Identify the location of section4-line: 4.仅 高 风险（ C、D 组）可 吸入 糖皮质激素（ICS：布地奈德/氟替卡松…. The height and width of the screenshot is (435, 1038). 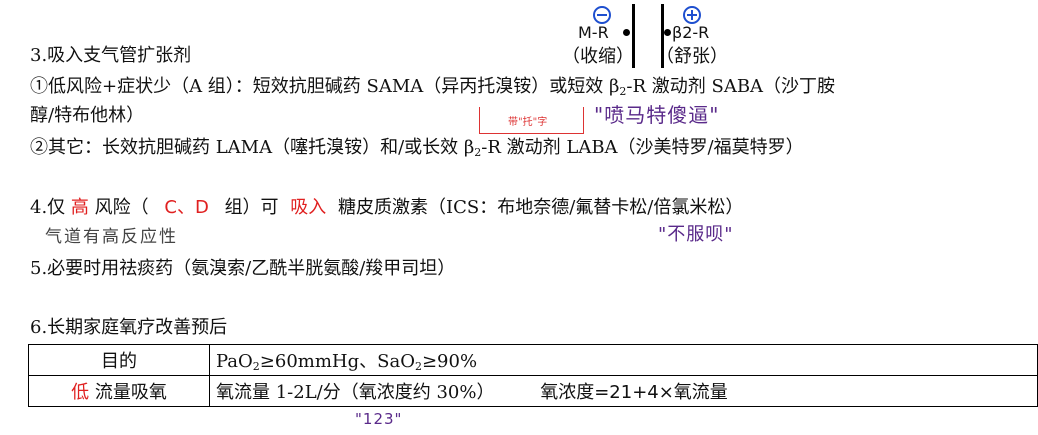
(386, 208).